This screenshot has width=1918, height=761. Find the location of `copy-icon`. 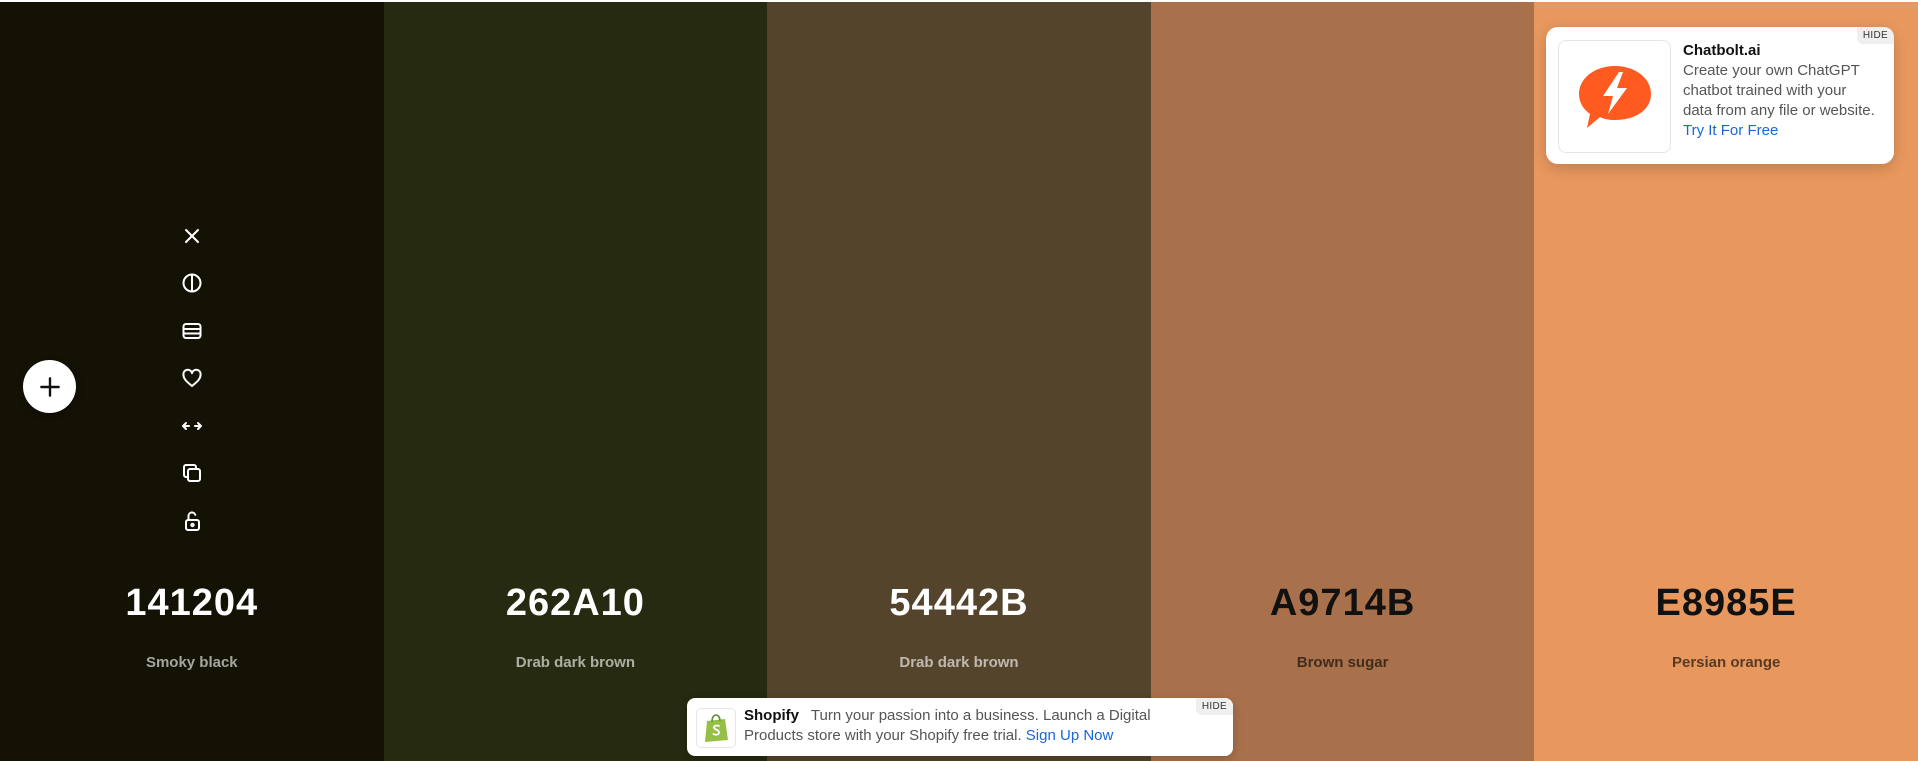

copy-icon is located at coordinates (192, 473).